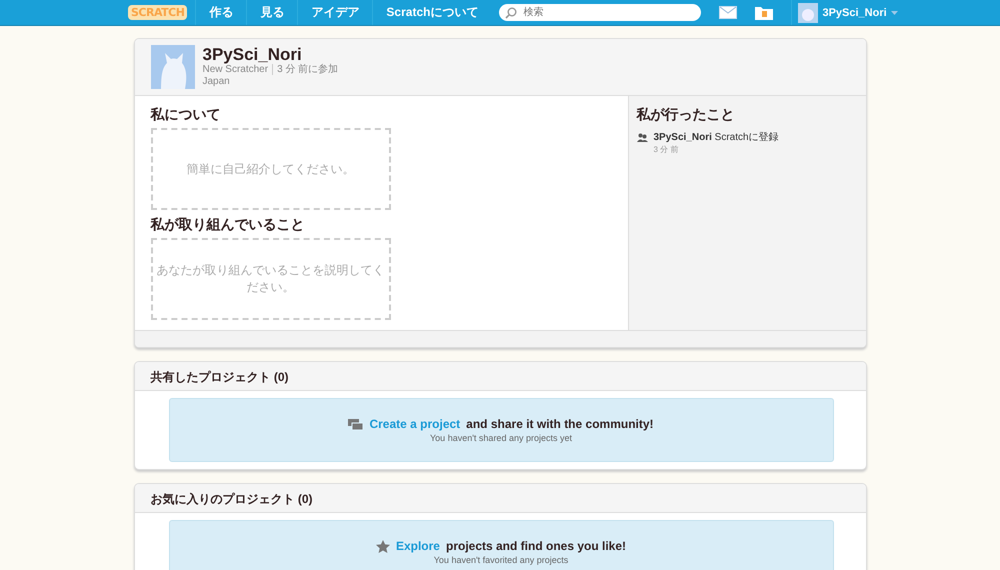  Describe the element at coordinates (432, 12) in the screenshot. I see `nav-link: Scratchについて` at that location.